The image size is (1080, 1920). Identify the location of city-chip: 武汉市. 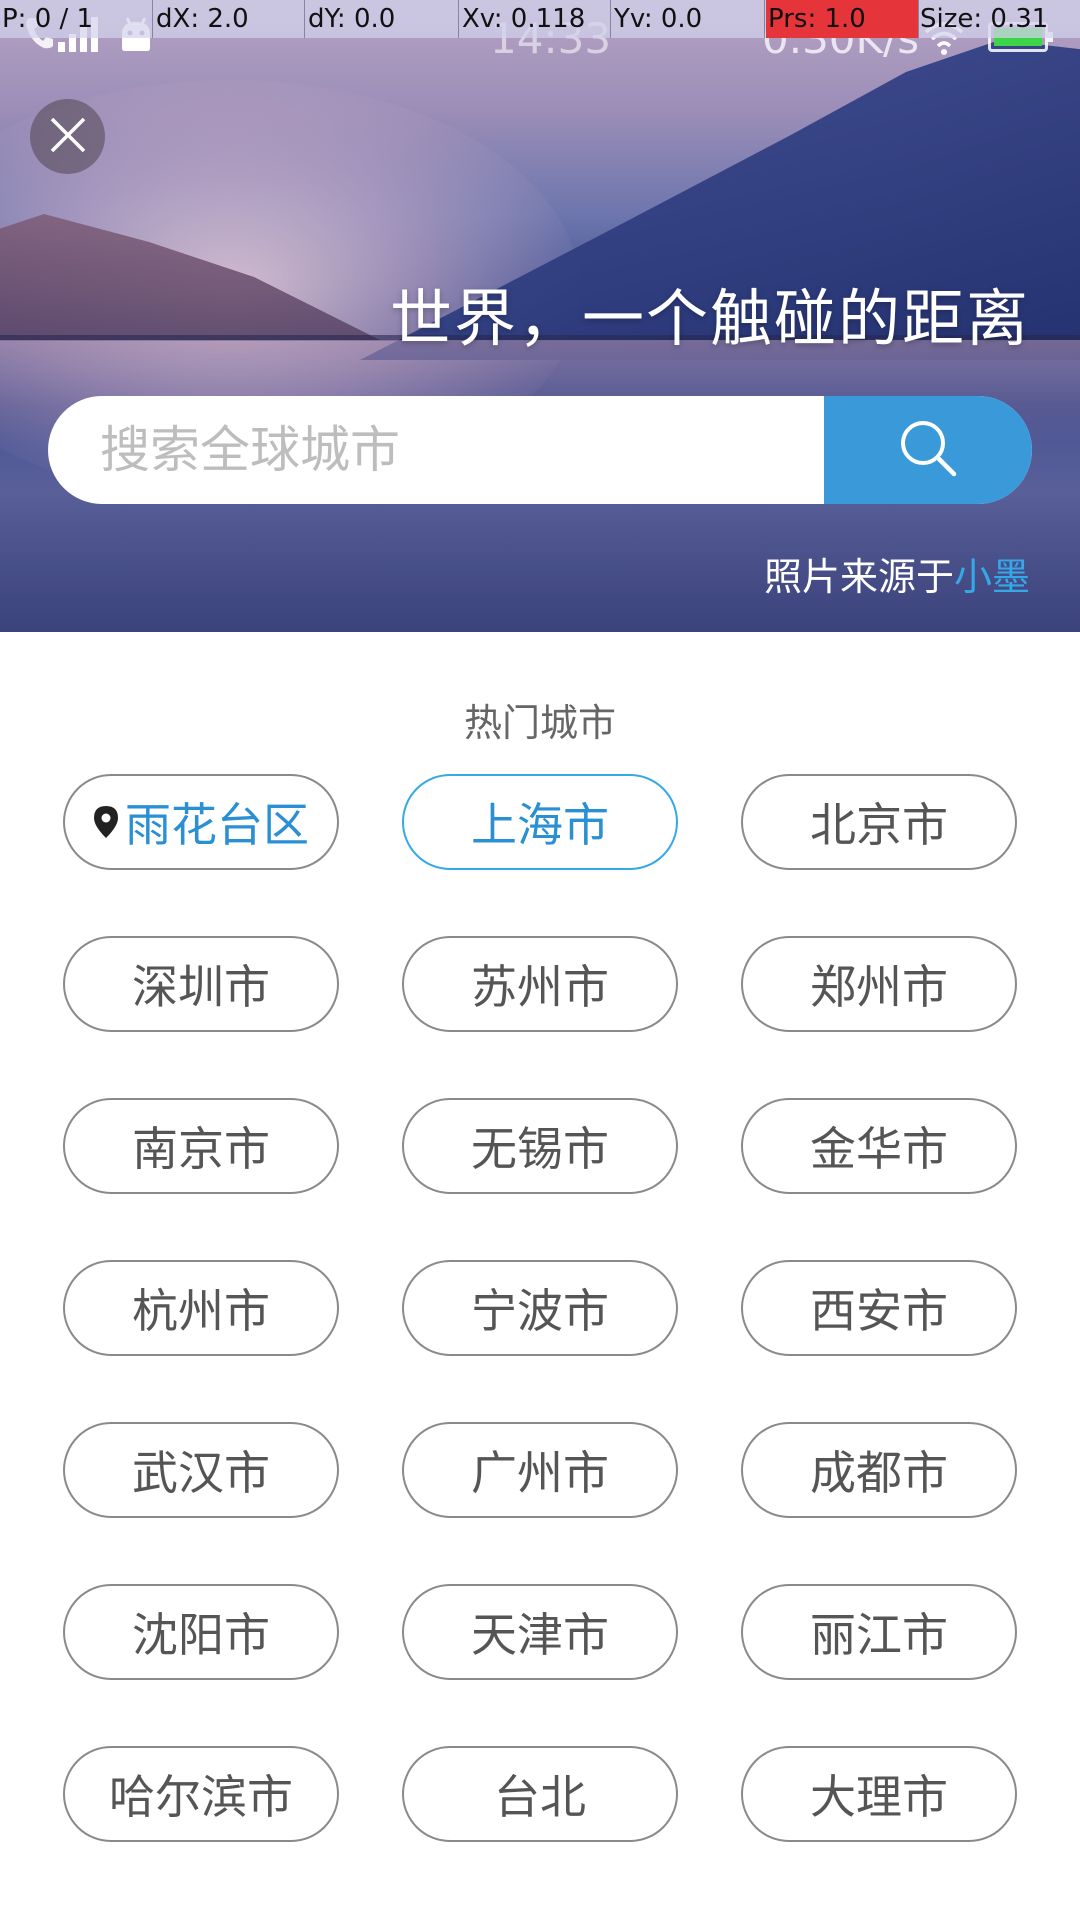
(201, 1470).